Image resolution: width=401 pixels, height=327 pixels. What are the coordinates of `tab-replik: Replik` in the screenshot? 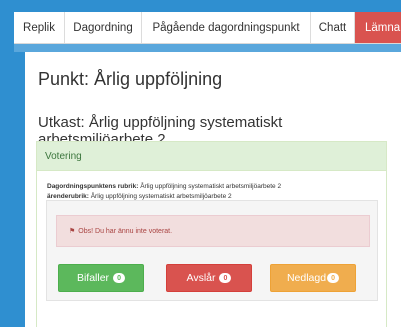 It's located at (39, 27).